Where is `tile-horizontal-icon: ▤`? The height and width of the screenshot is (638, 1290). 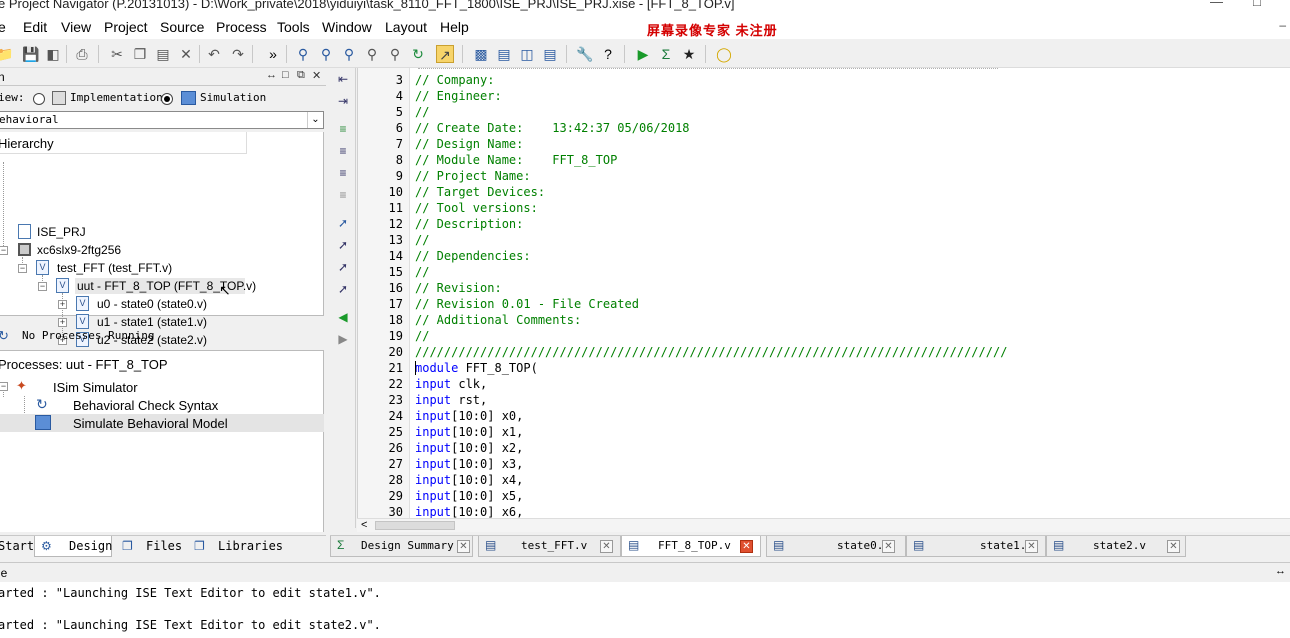
tile-horizontal-icon: ▤ is located at coordinates (504, 54).